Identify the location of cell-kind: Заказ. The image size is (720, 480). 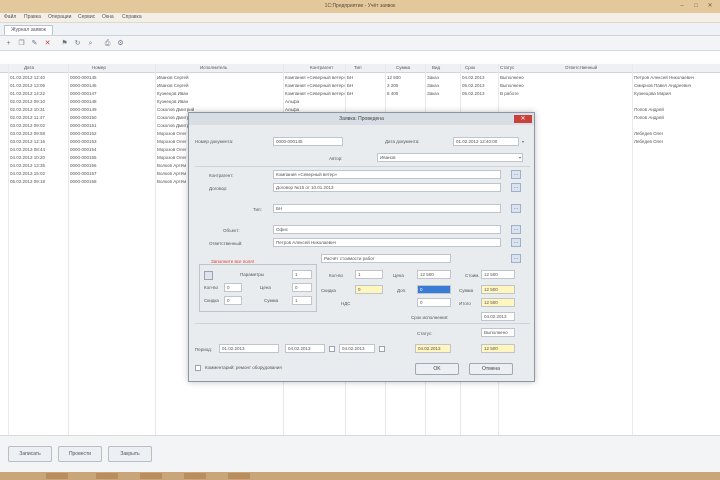
(433, 85).